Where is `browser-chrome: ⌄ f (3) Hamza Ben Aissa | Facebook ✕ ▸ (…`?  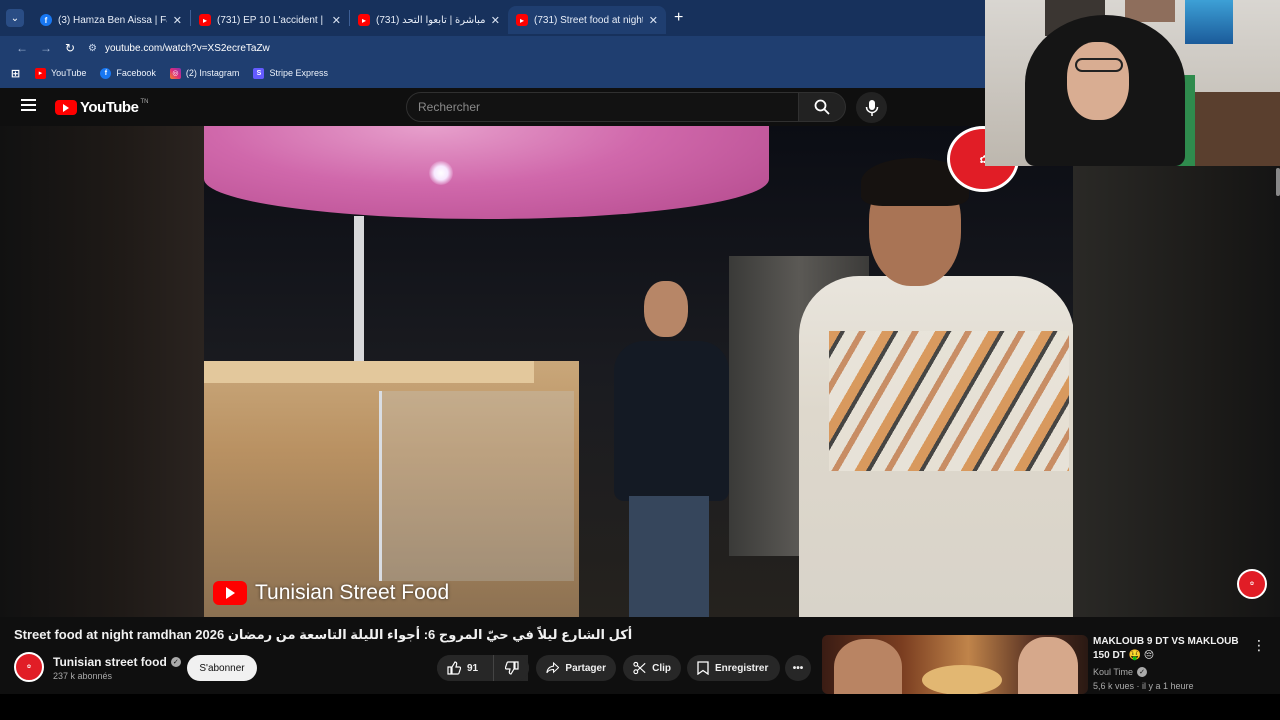 browser-chrome: ⌄ f (3) Hamza Ben Aissa | Facebook ✕ ▸ (… is located at coordinates (492, 44).